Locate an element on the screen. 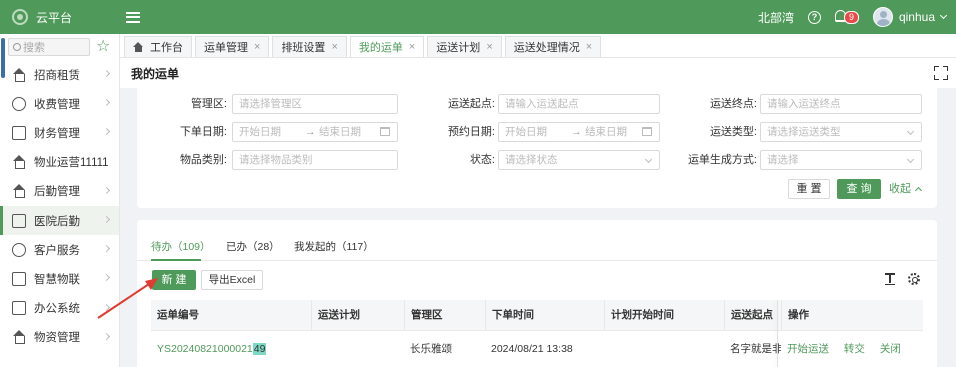  help-icon: ? is located at coordinates (814, 17).